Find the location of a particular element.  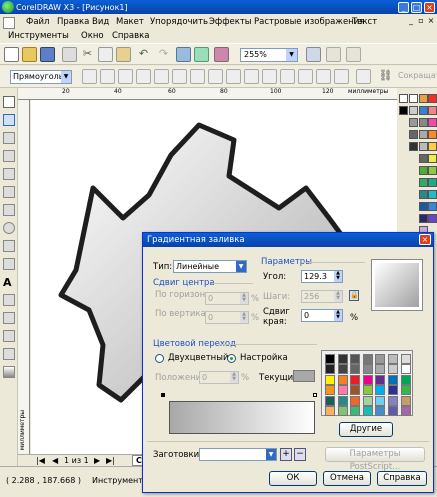

cancel-button: Отмена is located at coordinates (347, 478).